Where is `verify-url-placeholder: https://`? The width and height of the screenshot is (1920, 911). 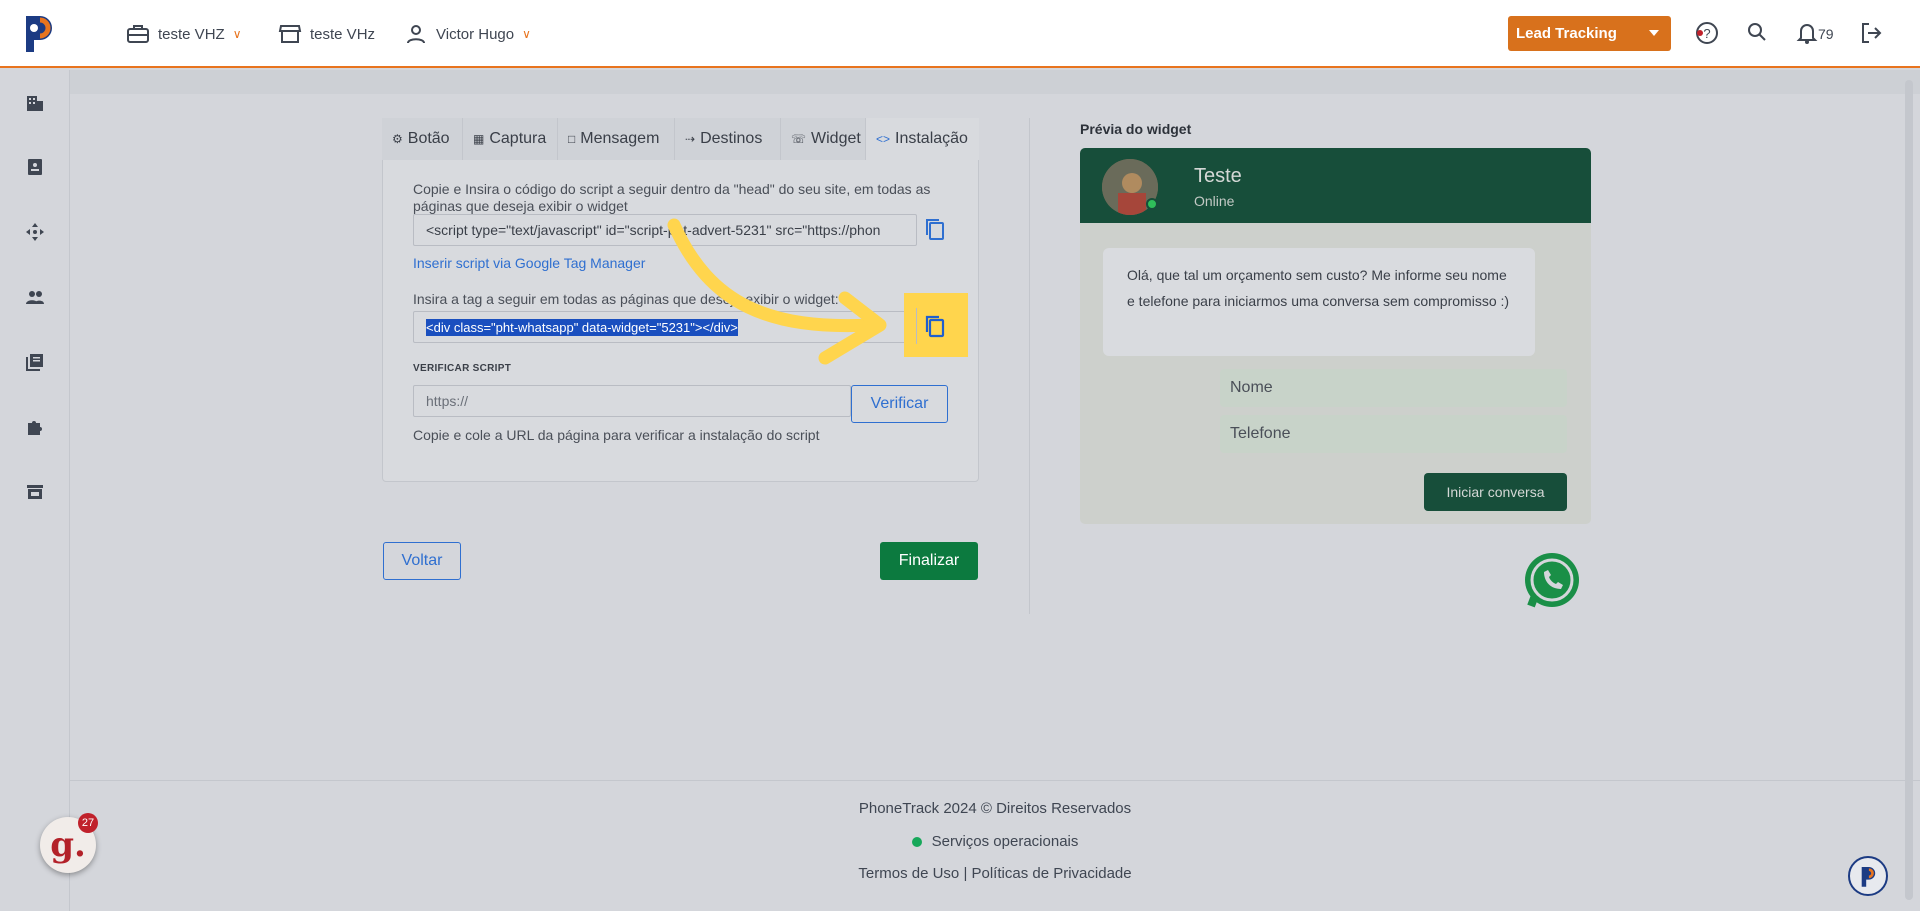 verify-url-placeholder: https:// is located at coordinates (447, 401).